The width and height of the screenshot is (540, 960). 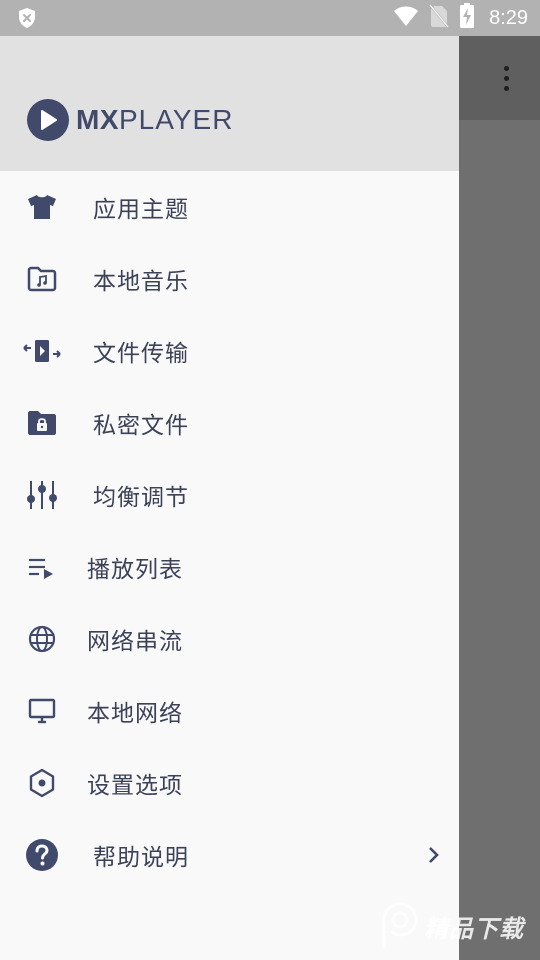 What do you see at coordinates (42, 423) in the screenshot?
I see `lock-folder-icon` at bounding box center [42, 423].